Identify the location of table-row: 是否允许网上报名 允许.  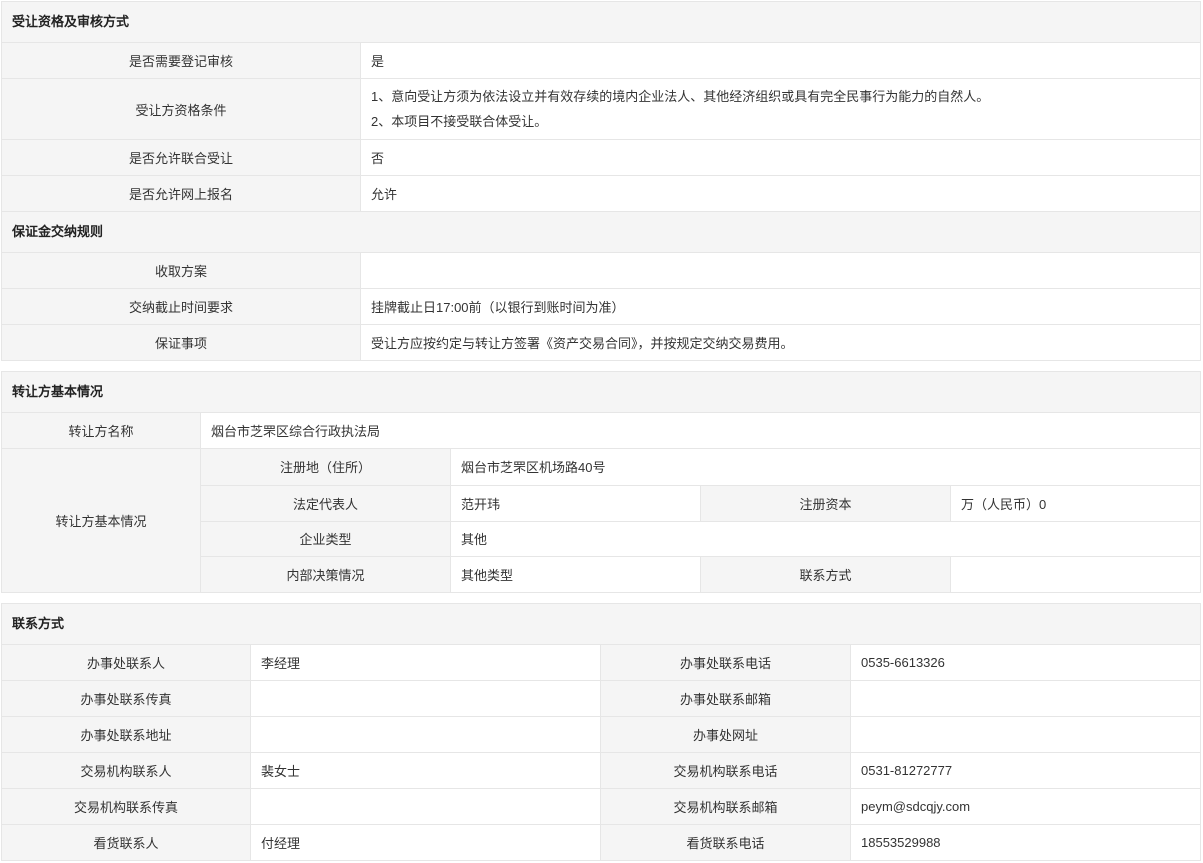
(601, 193).